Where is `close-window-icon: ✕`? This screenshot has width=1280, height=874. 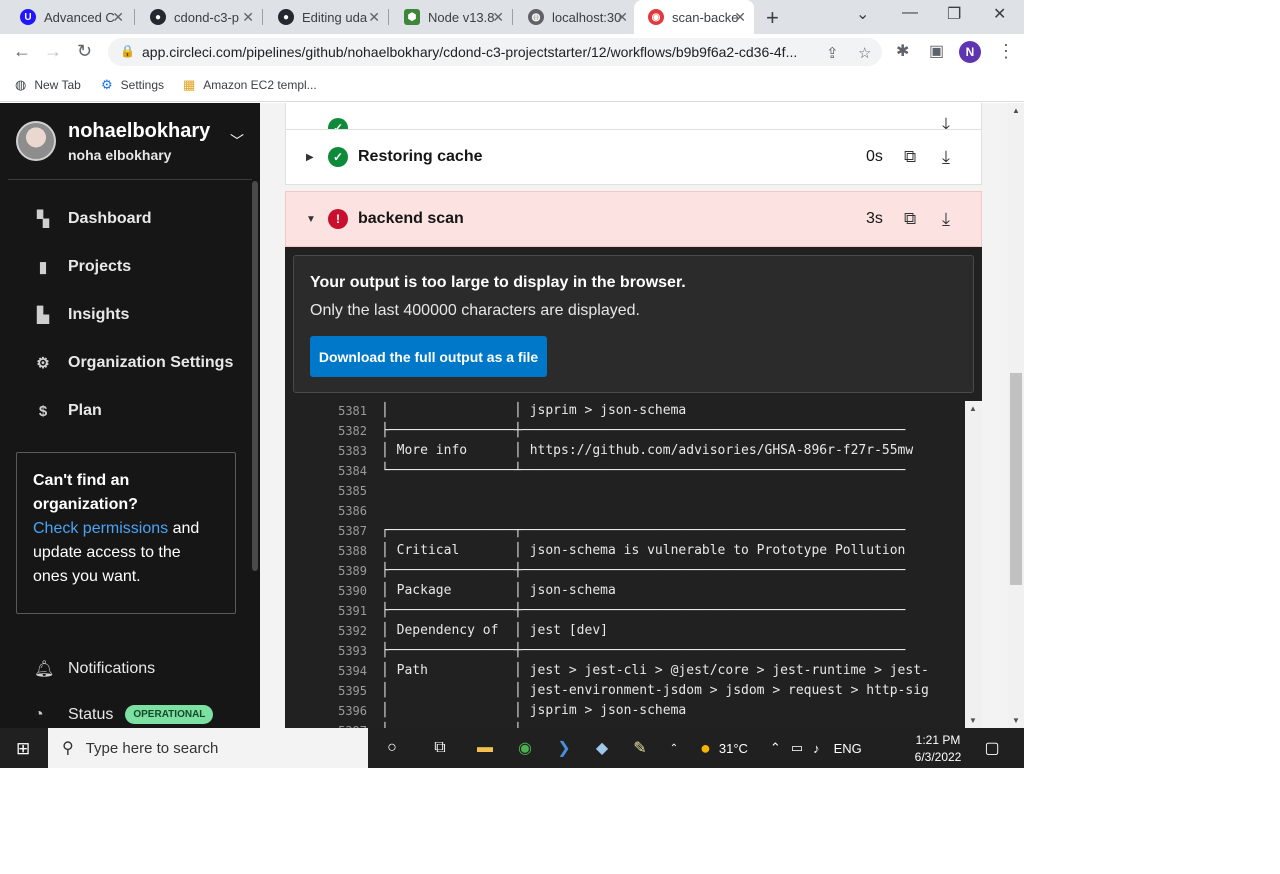 close-window-icon: ✕ is located at coordinates (999, 14).